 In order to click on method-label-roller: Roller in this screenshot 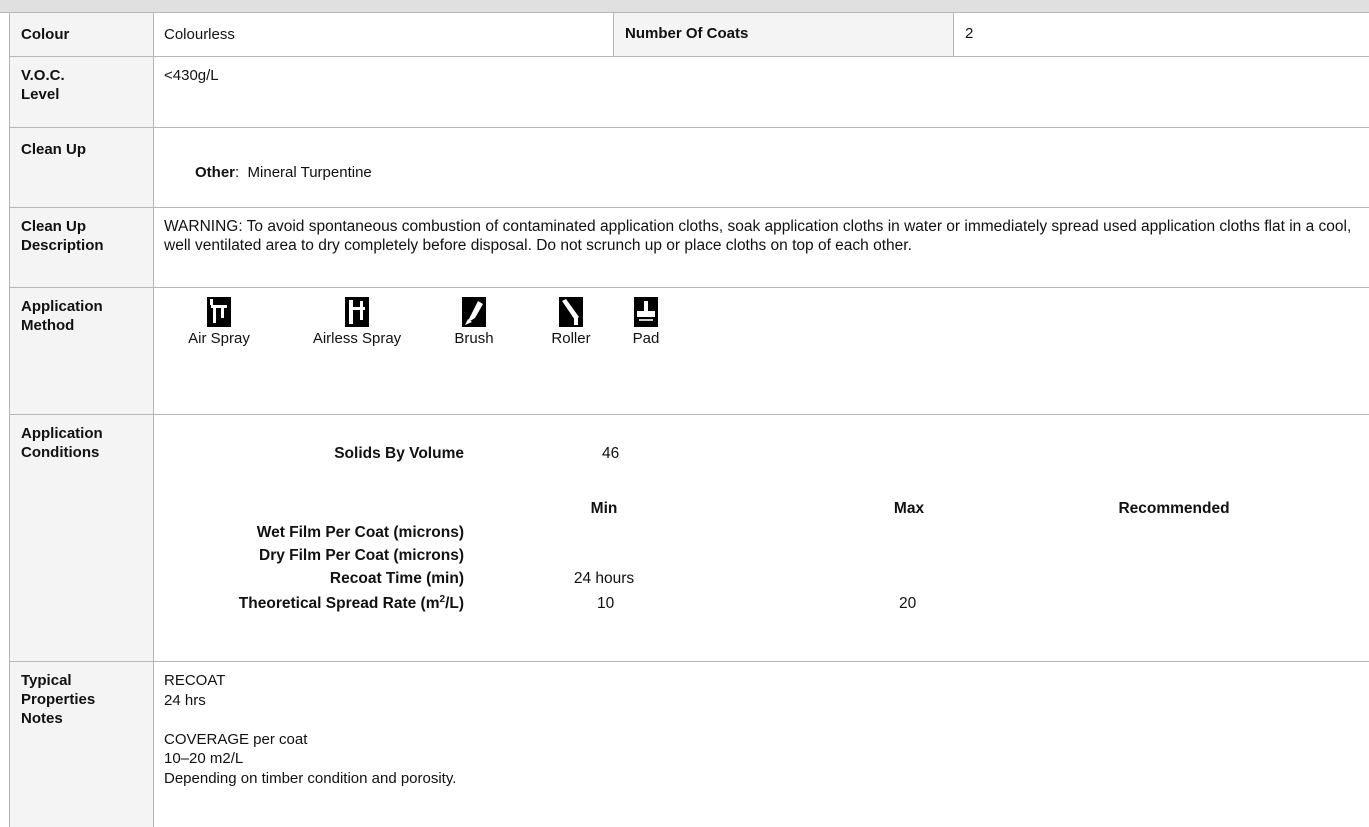, I will do `click(571, 338)`.